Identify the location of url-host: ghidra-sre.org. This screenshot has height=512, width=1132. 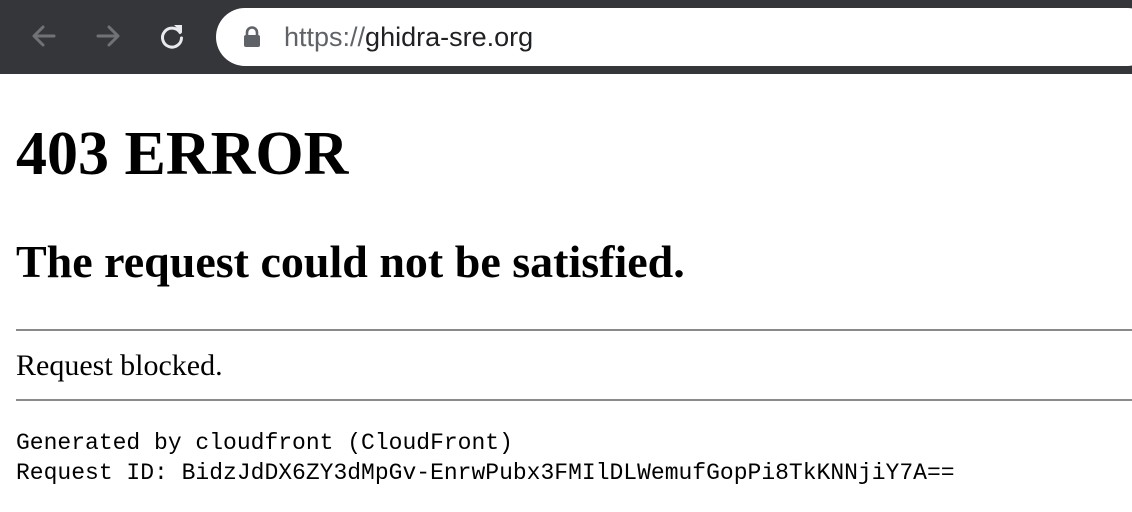
(449, 37).